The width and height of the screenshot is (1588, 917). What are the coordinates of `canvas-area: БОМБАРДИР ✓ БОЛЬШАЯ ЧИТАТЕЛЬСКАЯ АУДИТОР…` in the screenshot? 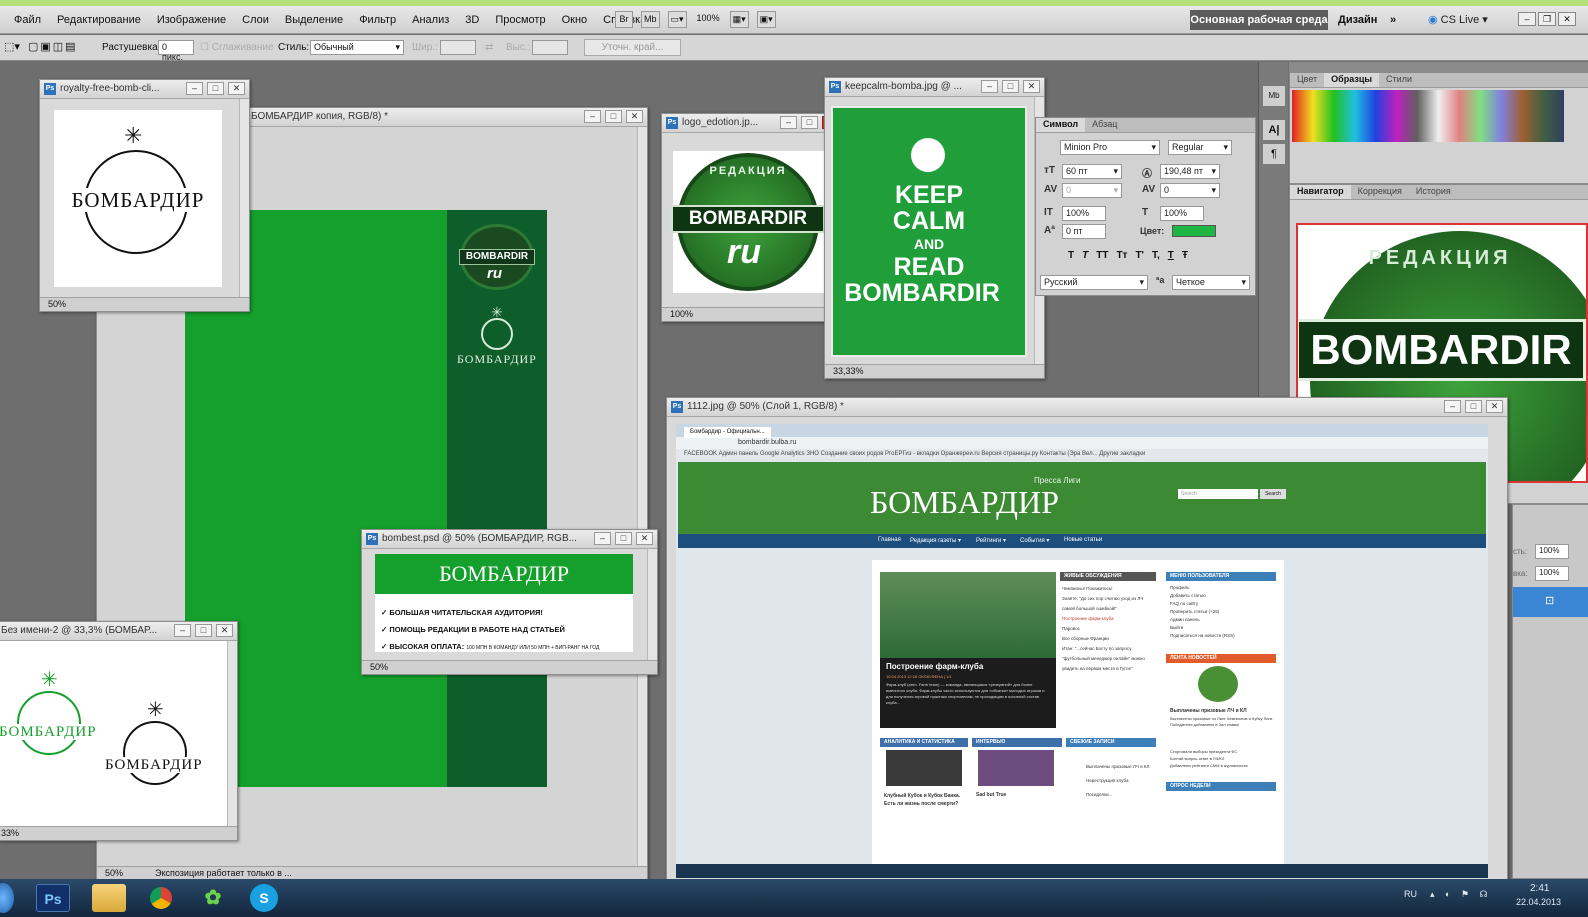 It's located at (504, 603).